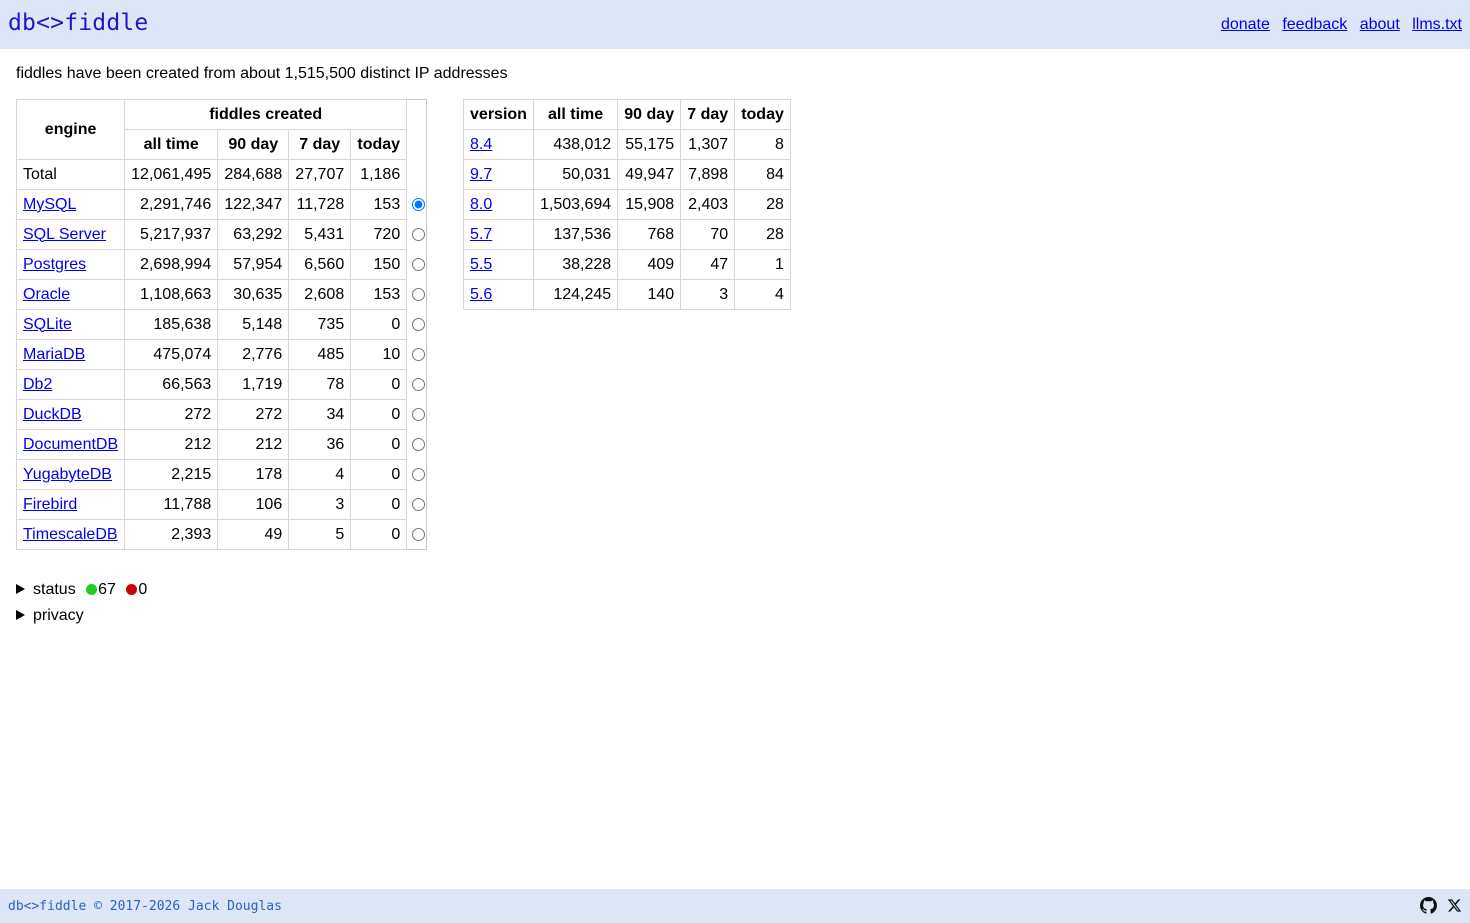 Image resolution: width=1470 pixels, height=923 pixels. Describe the element at coordinates (649, 234) in the screenshot. I see `cell-d90: 768` at that location.